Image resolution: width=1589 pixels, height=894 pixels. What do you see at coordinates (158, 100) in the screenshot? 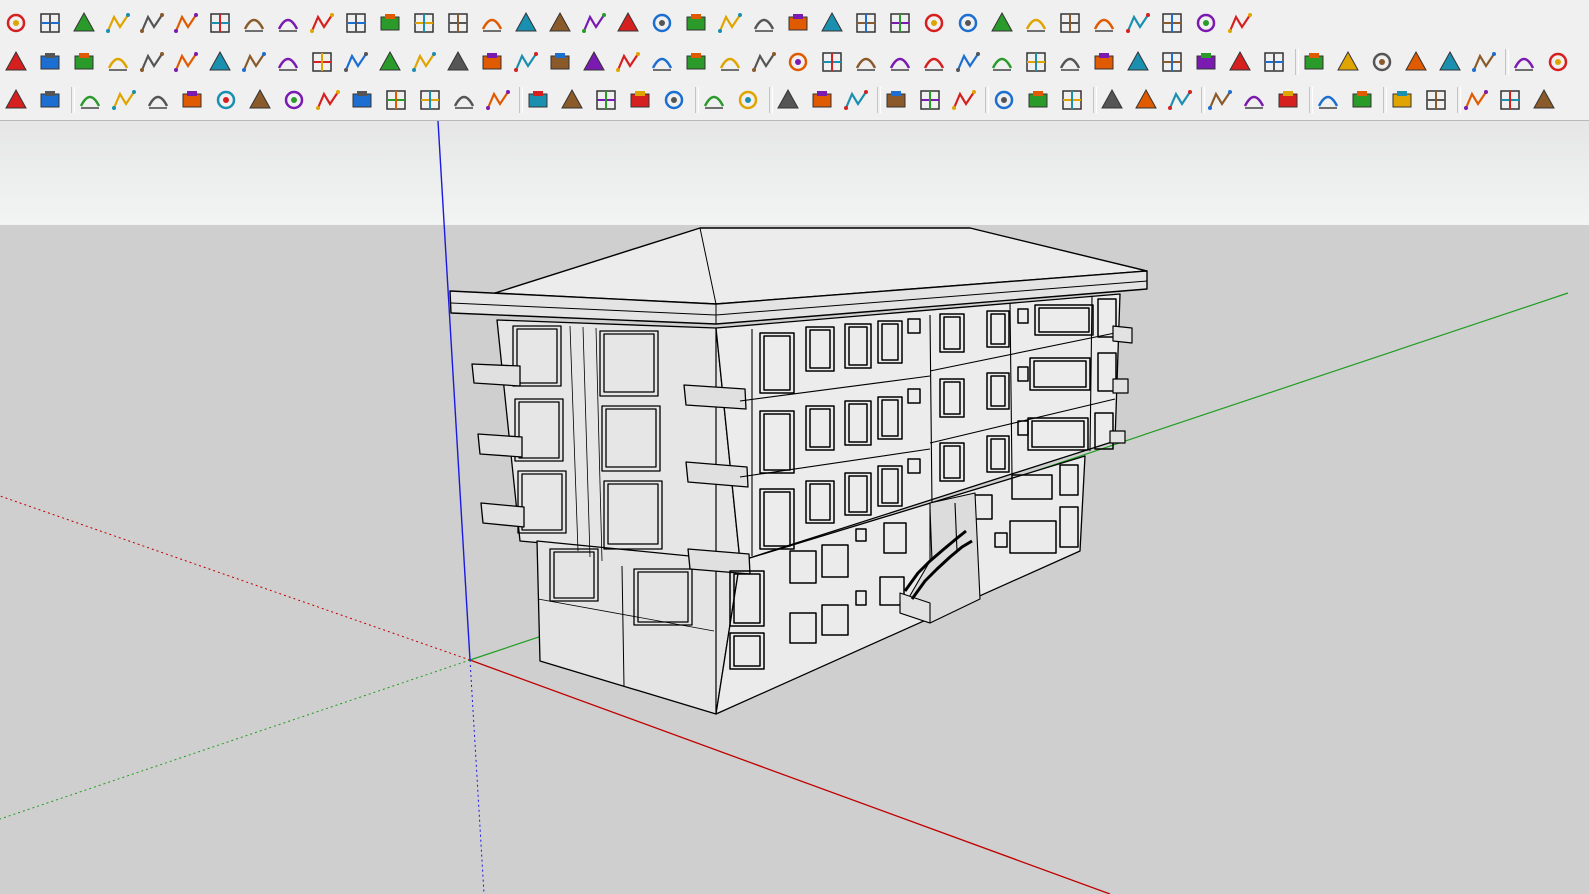
I see `zigzag-2-icon` at bounding box center [158, 100].